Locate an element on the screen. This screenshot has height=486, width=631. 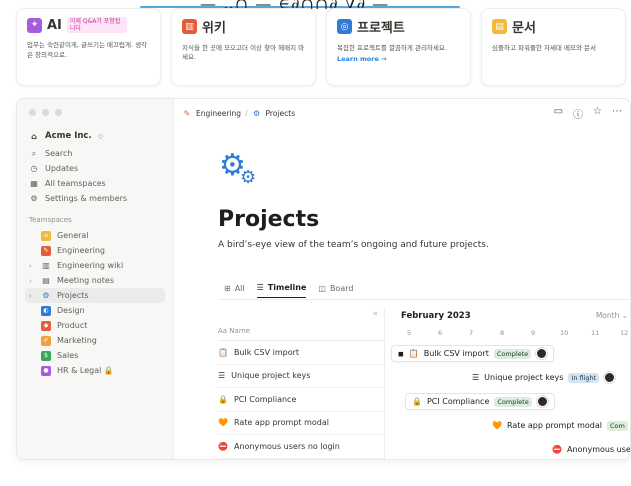
table-row: 🧡 Rate app prompt modal is located at coordinates (301, 423).